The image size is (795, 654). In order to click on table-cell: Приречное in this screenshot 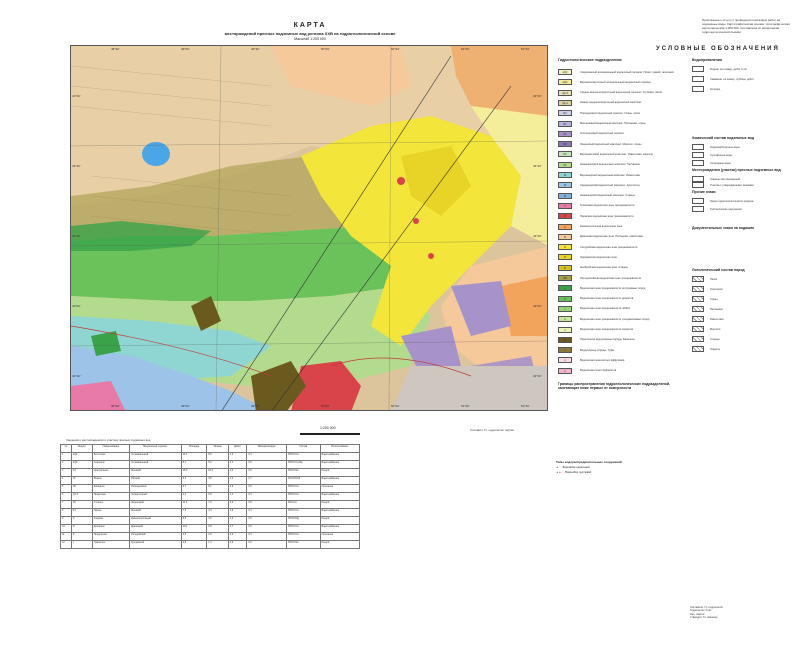, I will do `click(111, 496)`.